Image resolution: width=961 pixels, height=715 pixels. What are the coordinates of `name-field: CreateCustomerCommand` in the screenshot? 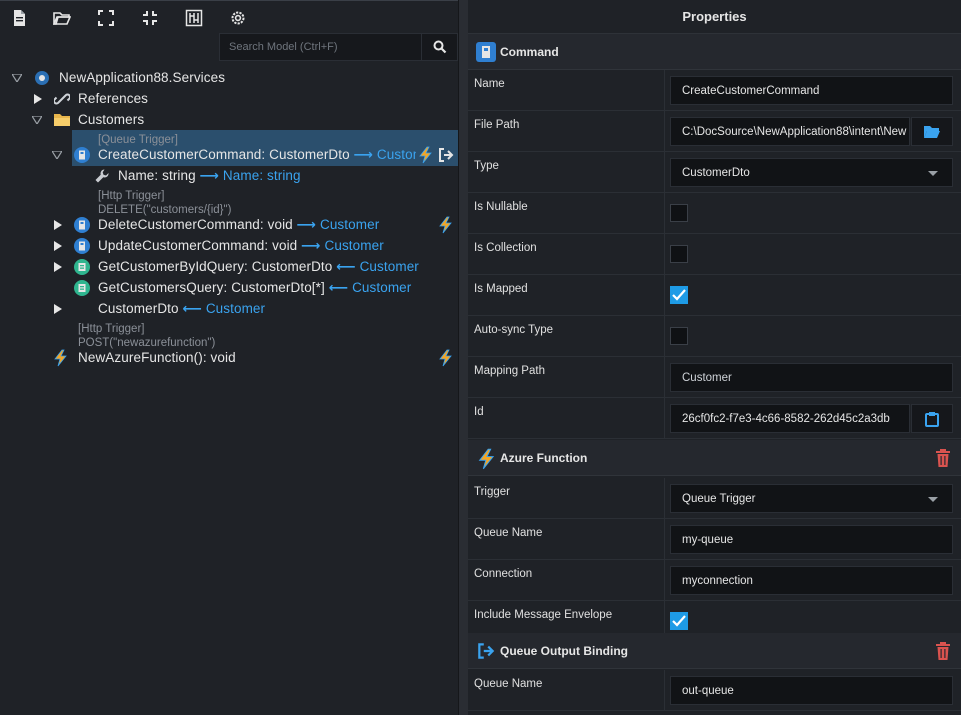 It's located at (811, 90).